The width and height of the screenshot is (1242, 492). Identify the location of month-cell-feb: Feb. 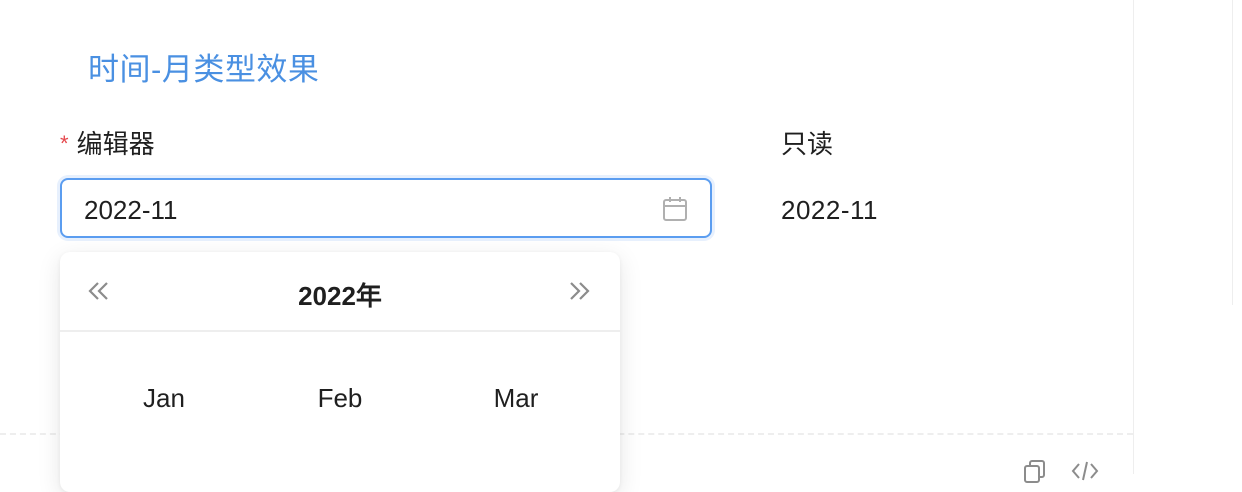
(340, 398).